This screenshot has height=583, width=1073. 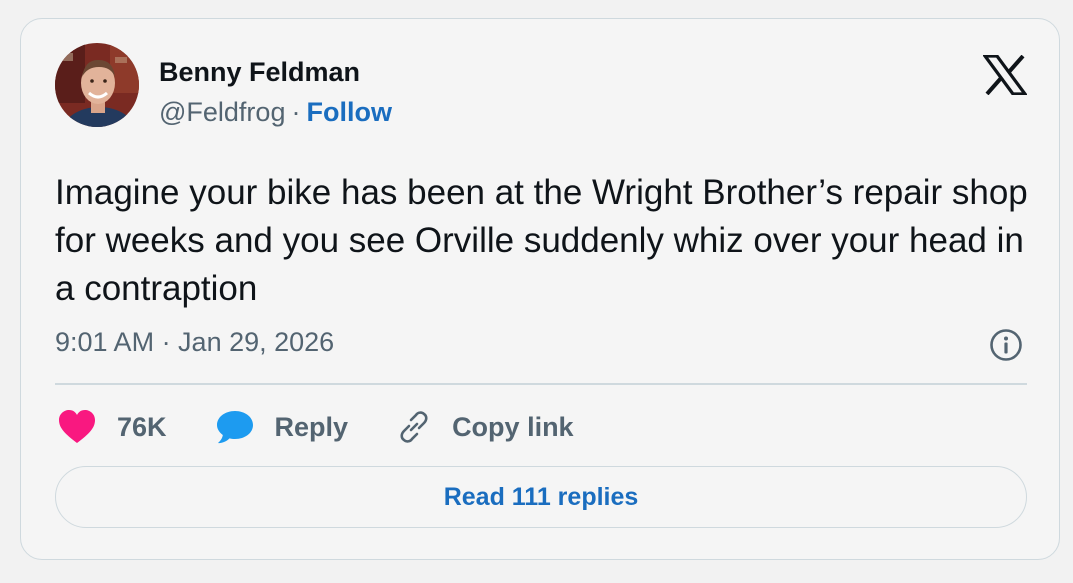 What do you see at coordinates (142, 426) in the screenshot?
I see `like-count: 76K` at bounding box center [142, 426].